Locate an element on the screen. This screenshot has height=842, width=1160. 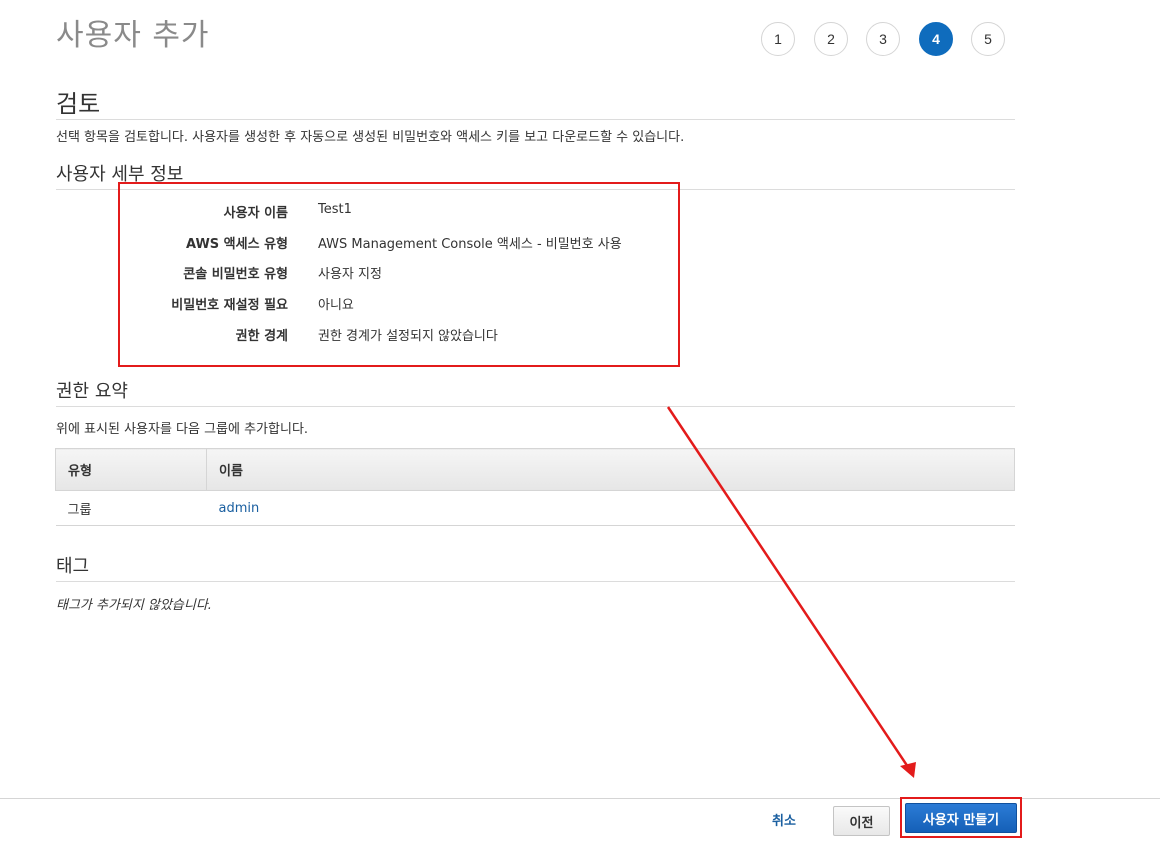
step-2: 2 is located at coordinates (831, 39).